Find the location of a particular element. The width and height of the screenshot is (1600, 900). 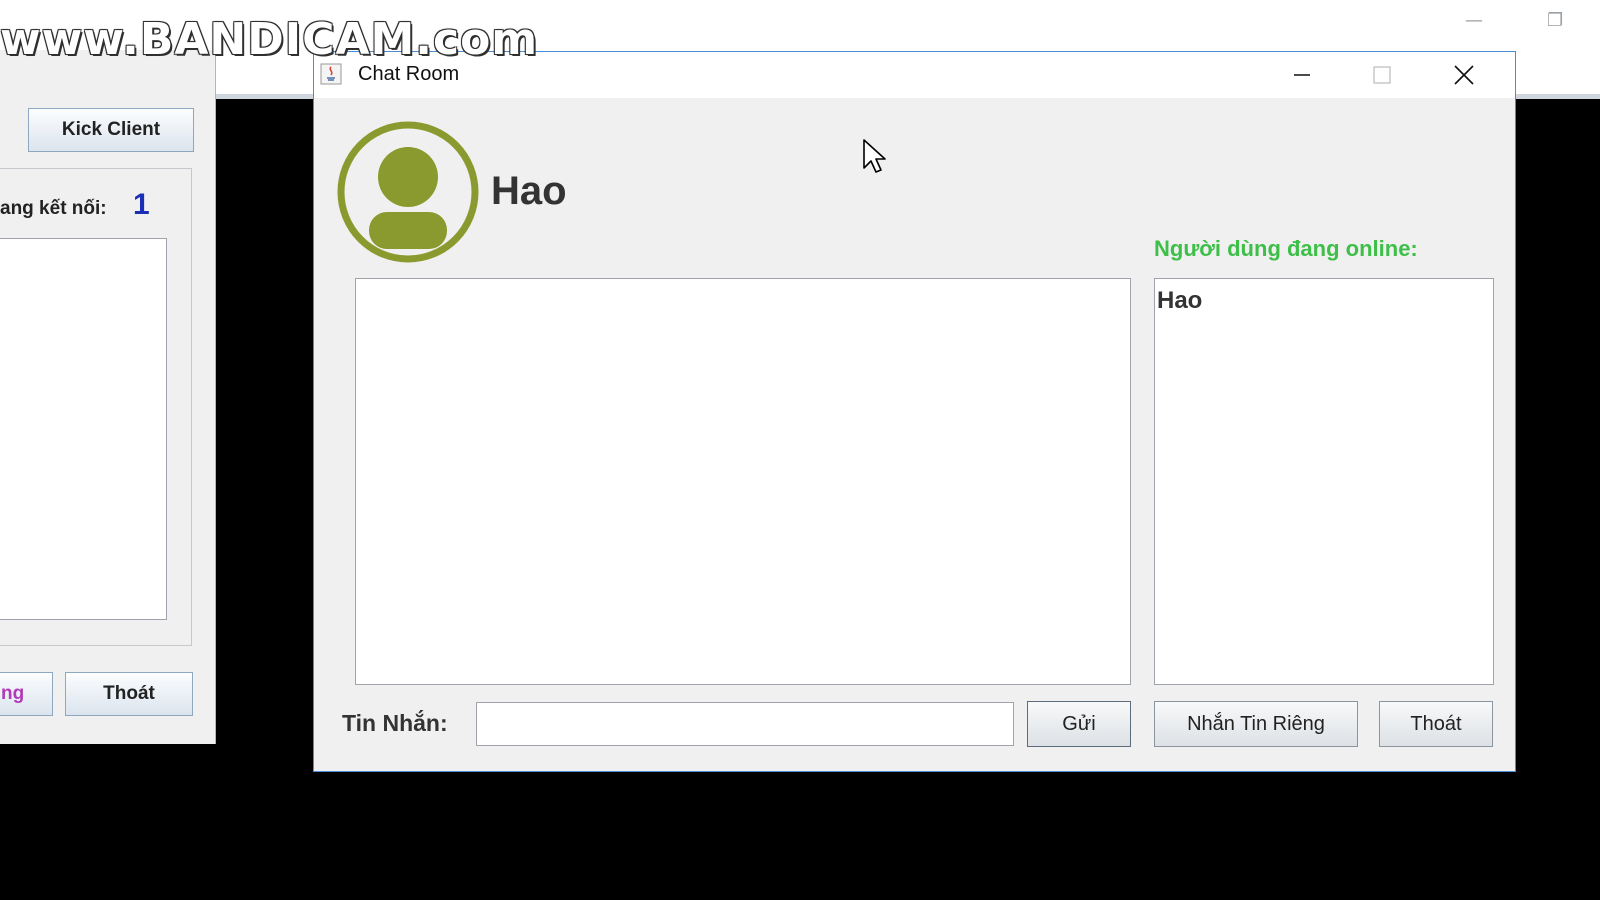

private-message-button: Nhắn Tin Riêng is located at coordinates (1256, 724).